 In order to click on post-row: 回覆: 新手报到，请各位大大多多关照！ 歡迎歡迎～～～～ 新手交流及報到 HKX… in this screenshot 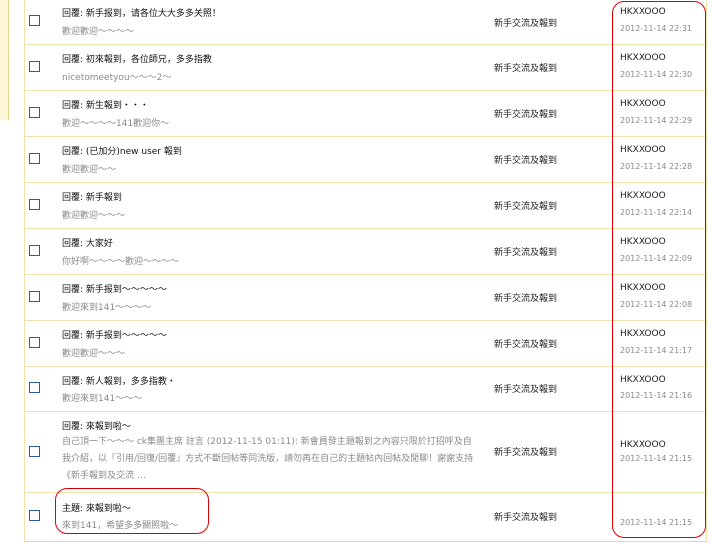, I will do `click(365, 22)`.